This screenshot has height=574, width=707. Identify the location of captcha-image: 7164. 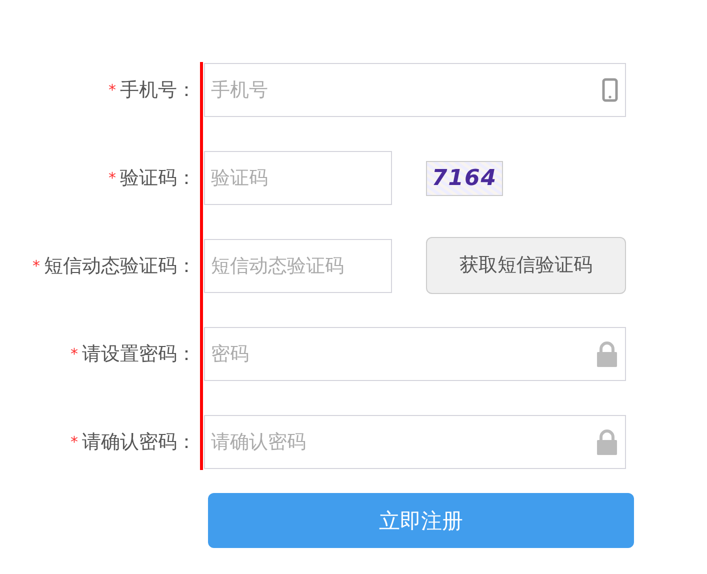
(464, 178).